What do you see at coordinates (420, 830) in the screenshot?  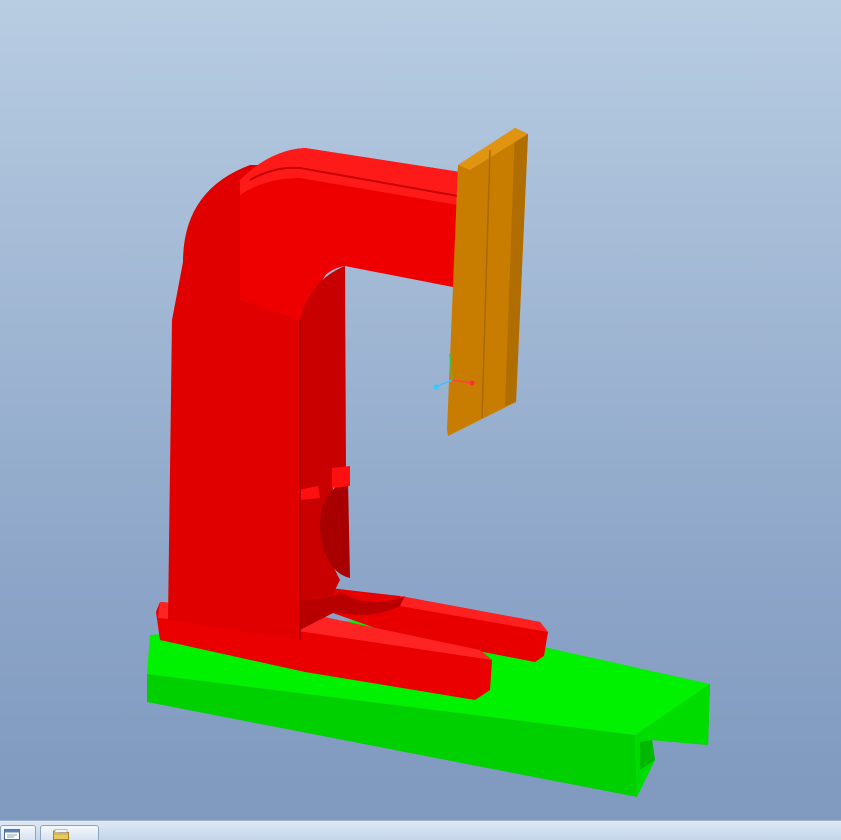 I see `taskbar` at bounding box center [420, 830].